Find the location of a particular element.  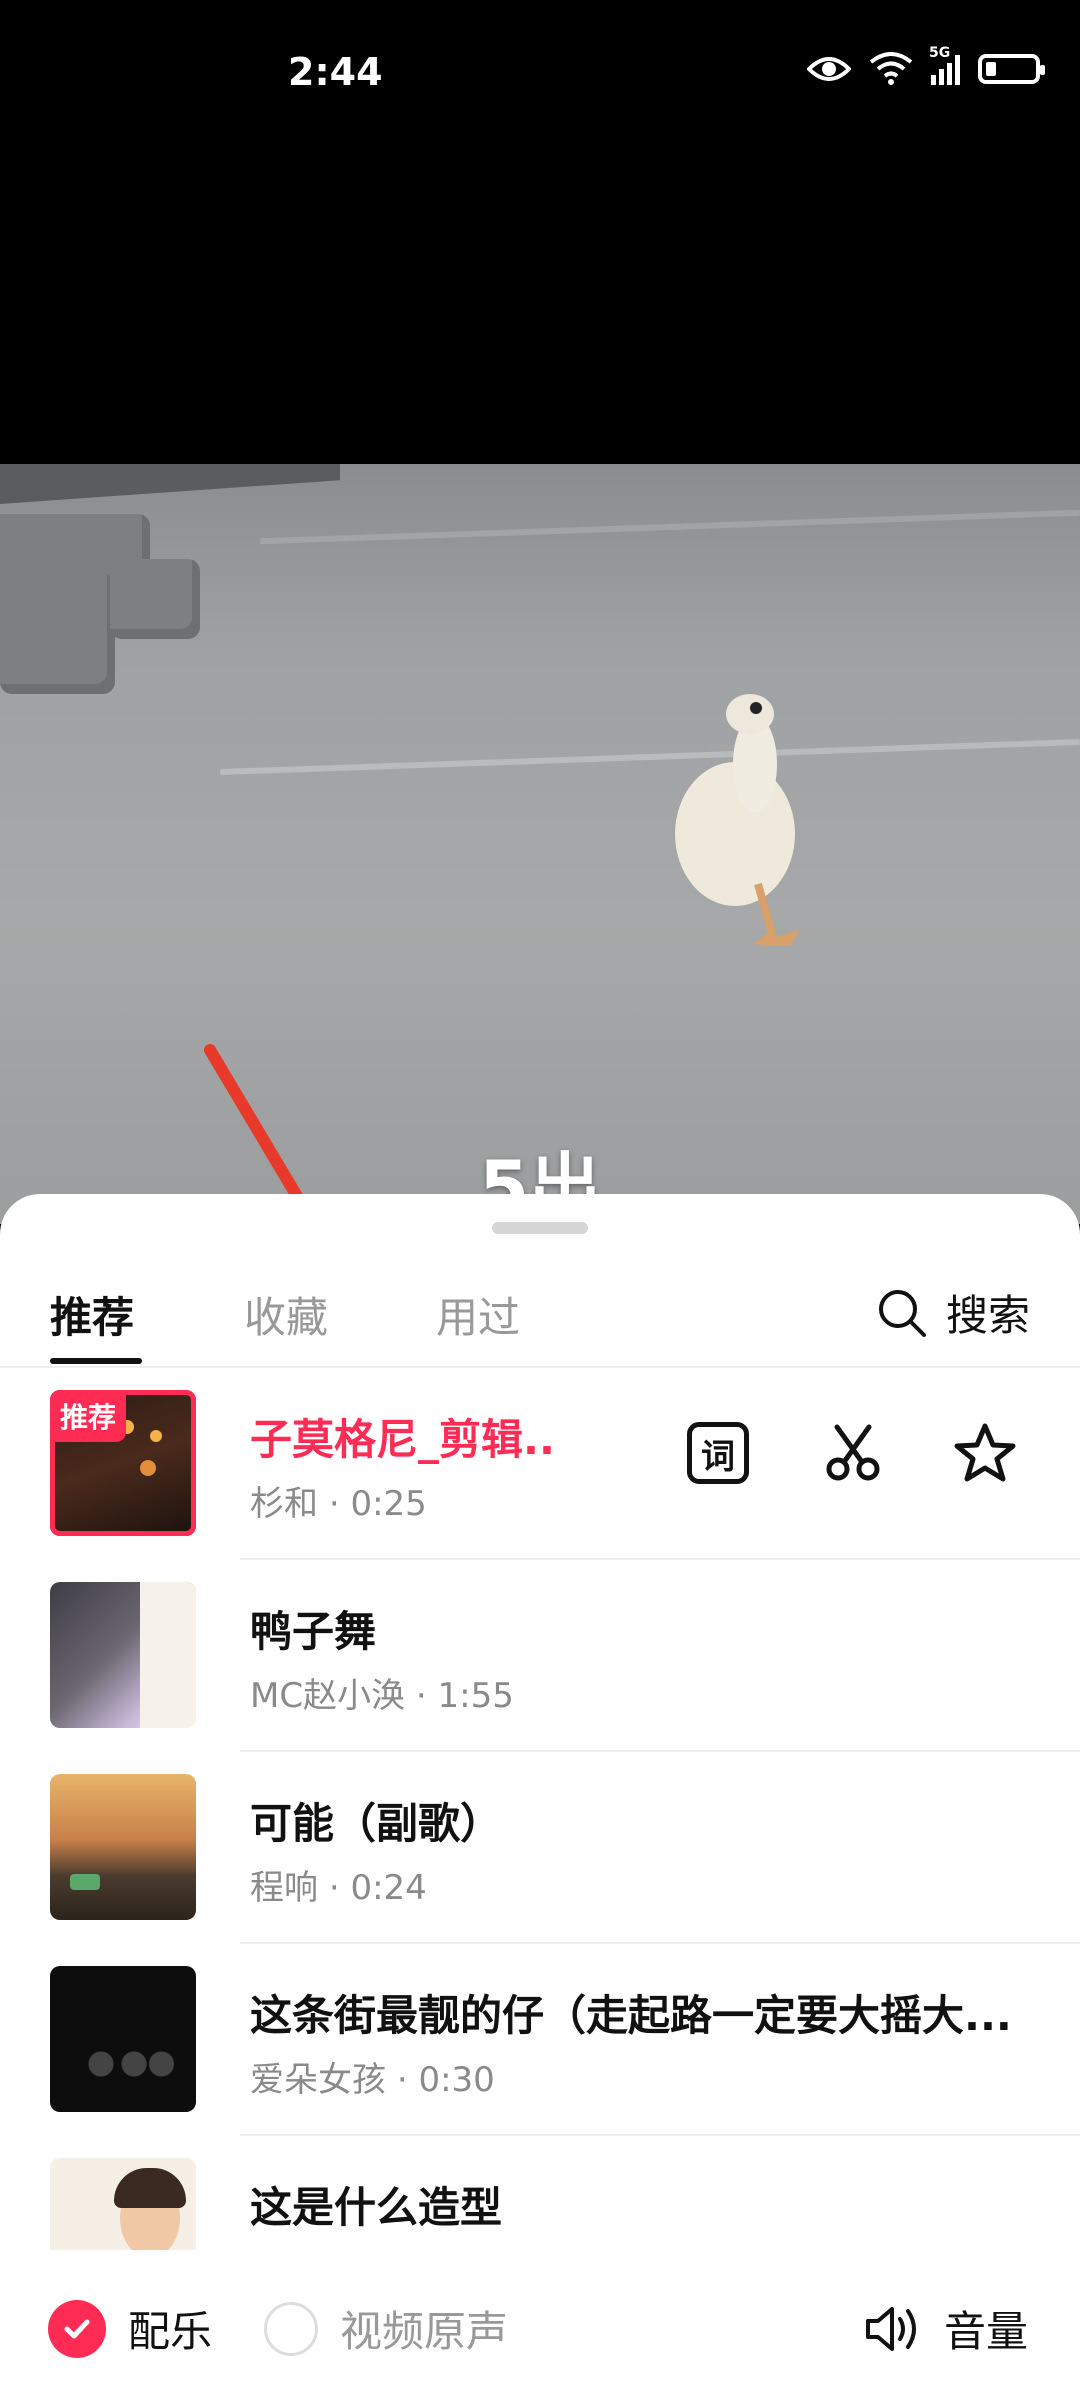

drag-handle is located at coordinates (540, 1228).